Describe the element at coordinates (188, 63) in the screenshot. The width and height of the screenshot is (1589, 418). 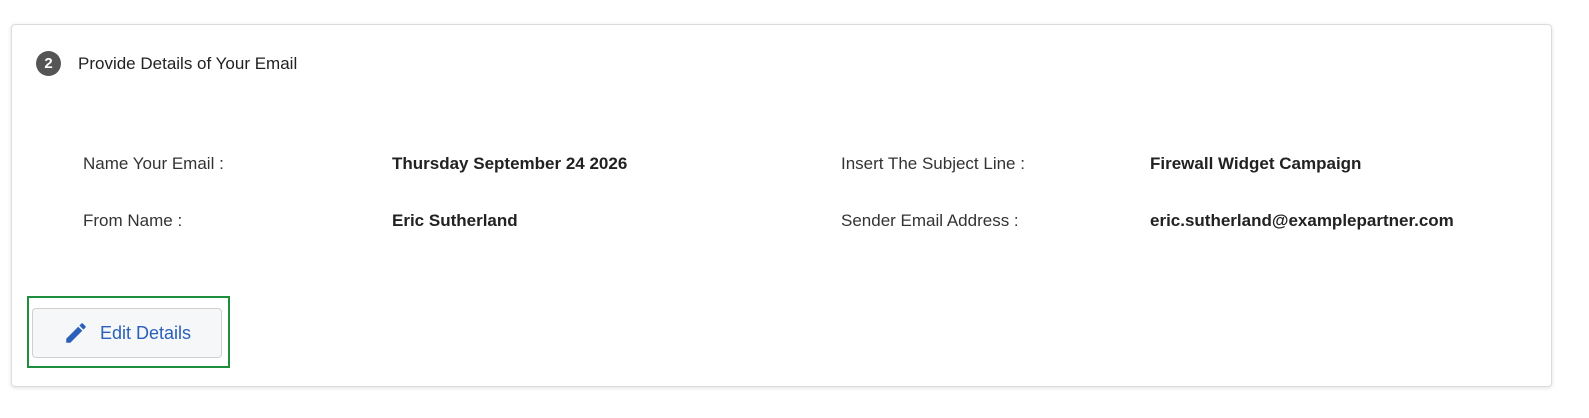
I see `step-title: Provide Details of Your Email` at that location.